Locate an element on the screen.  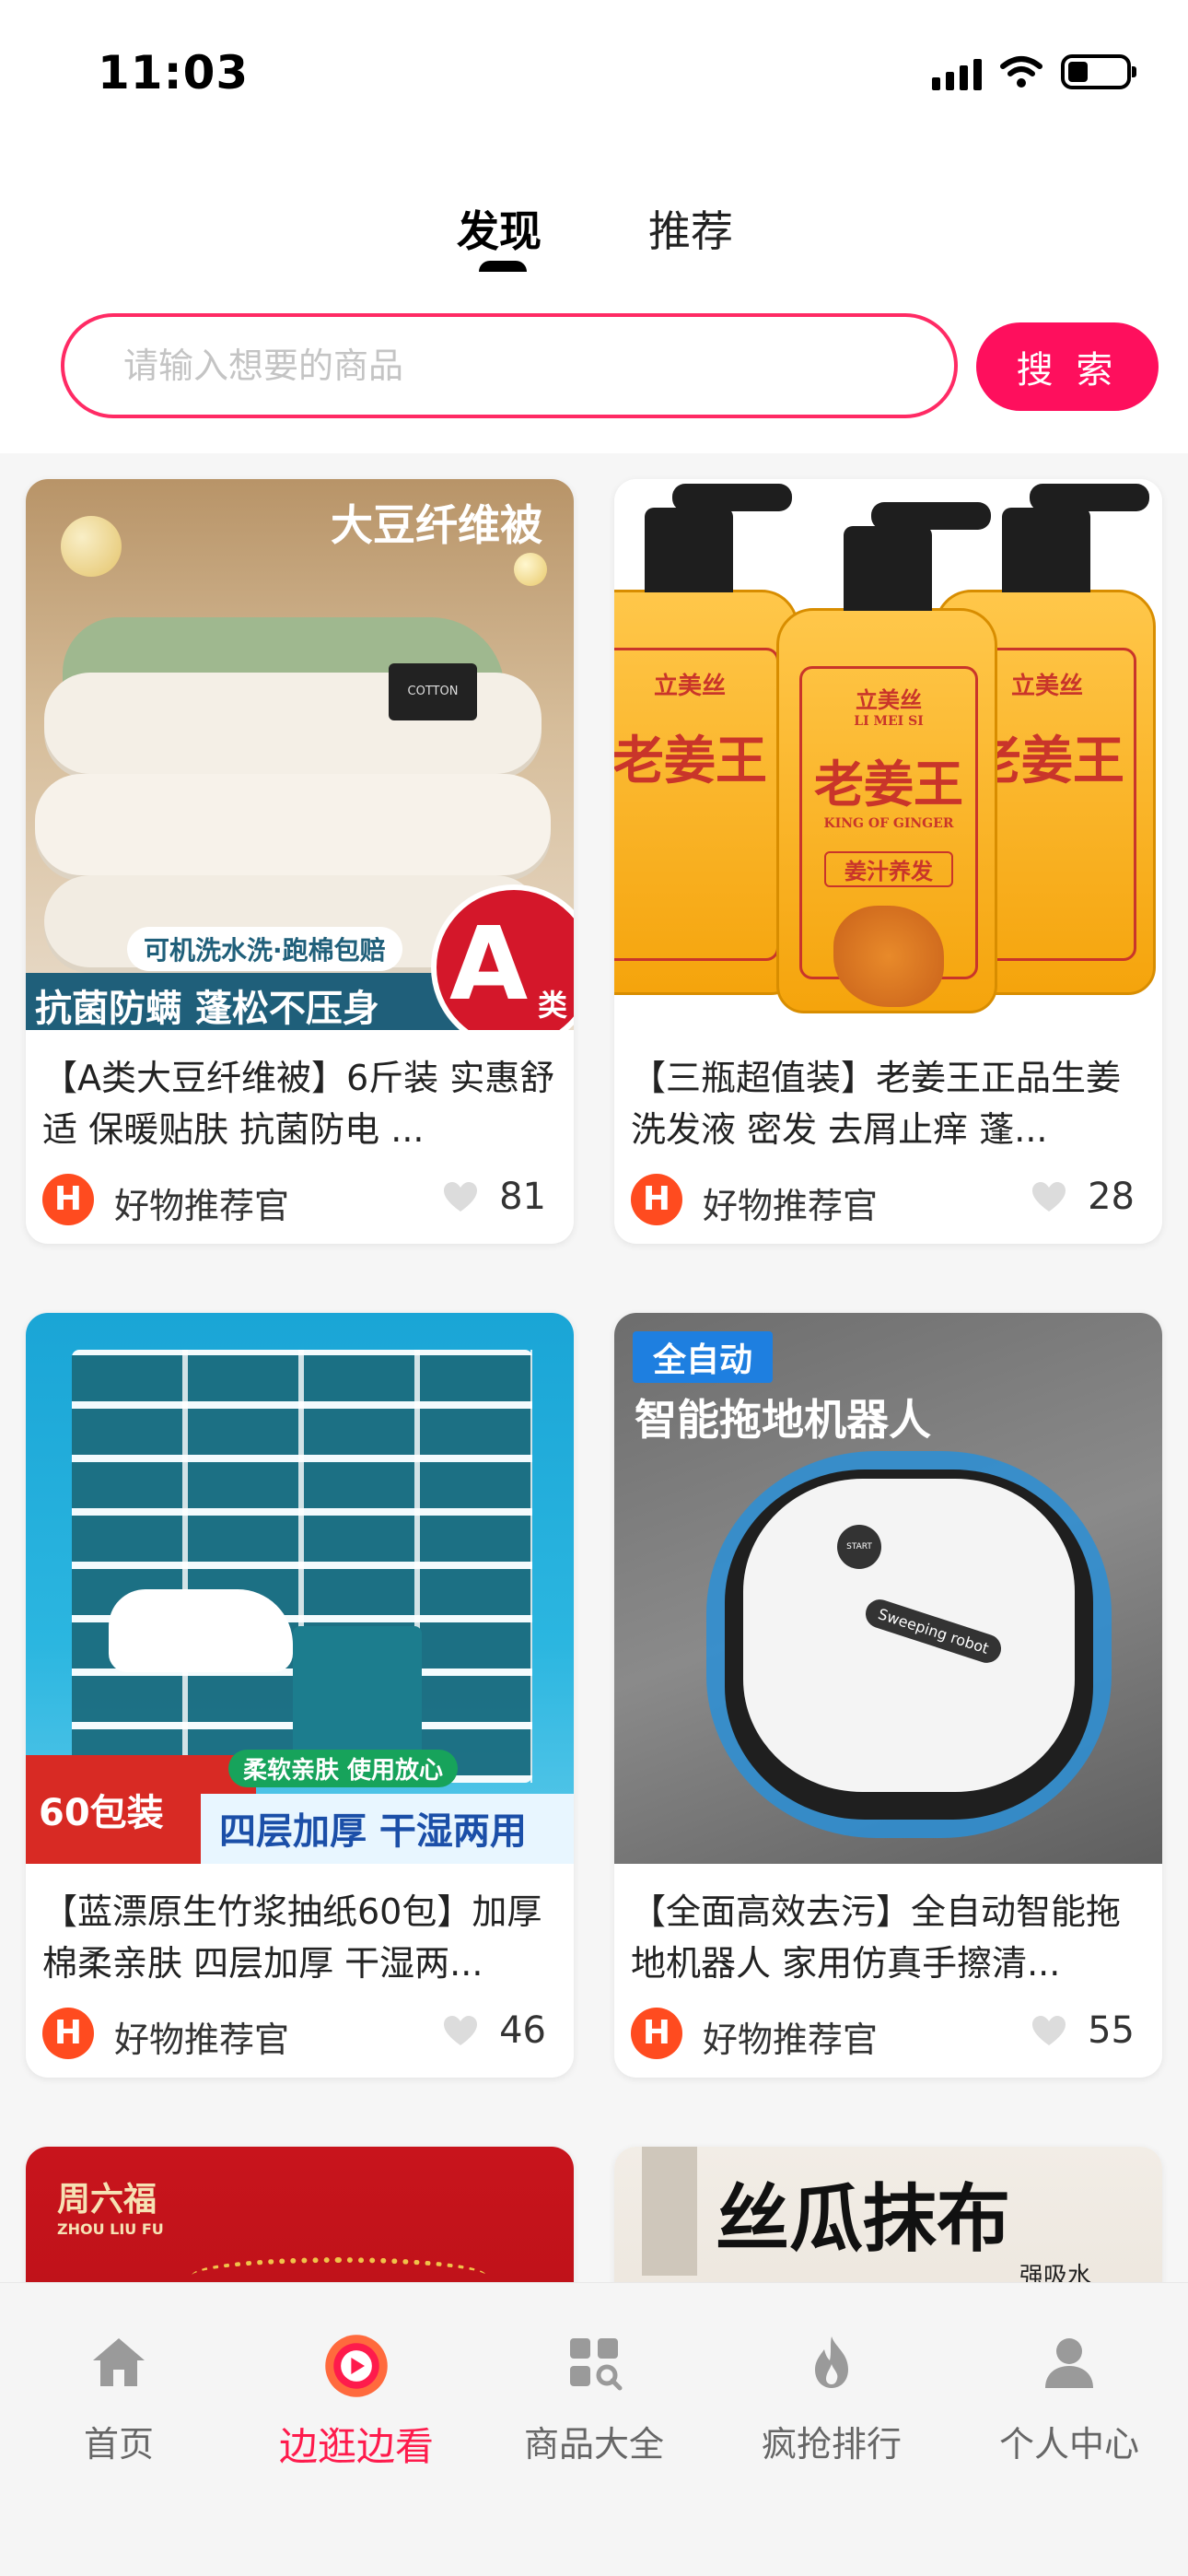
image-brand-en: LI MEI SI is located at coordinates (889, 721).